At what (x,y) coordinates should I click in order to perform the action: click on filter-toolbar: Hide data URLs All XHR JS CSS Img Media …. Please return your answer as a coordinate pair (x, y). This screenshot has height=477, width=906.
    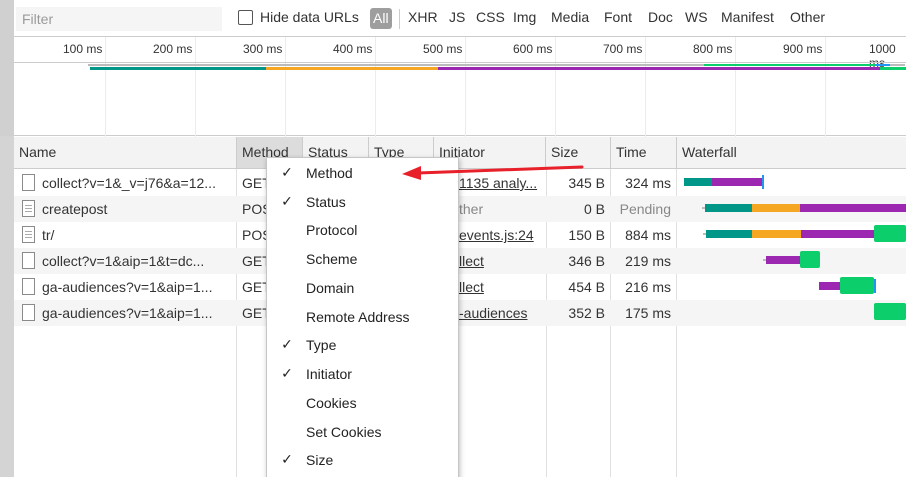
    Looking at the image, I should click on (460, 18).